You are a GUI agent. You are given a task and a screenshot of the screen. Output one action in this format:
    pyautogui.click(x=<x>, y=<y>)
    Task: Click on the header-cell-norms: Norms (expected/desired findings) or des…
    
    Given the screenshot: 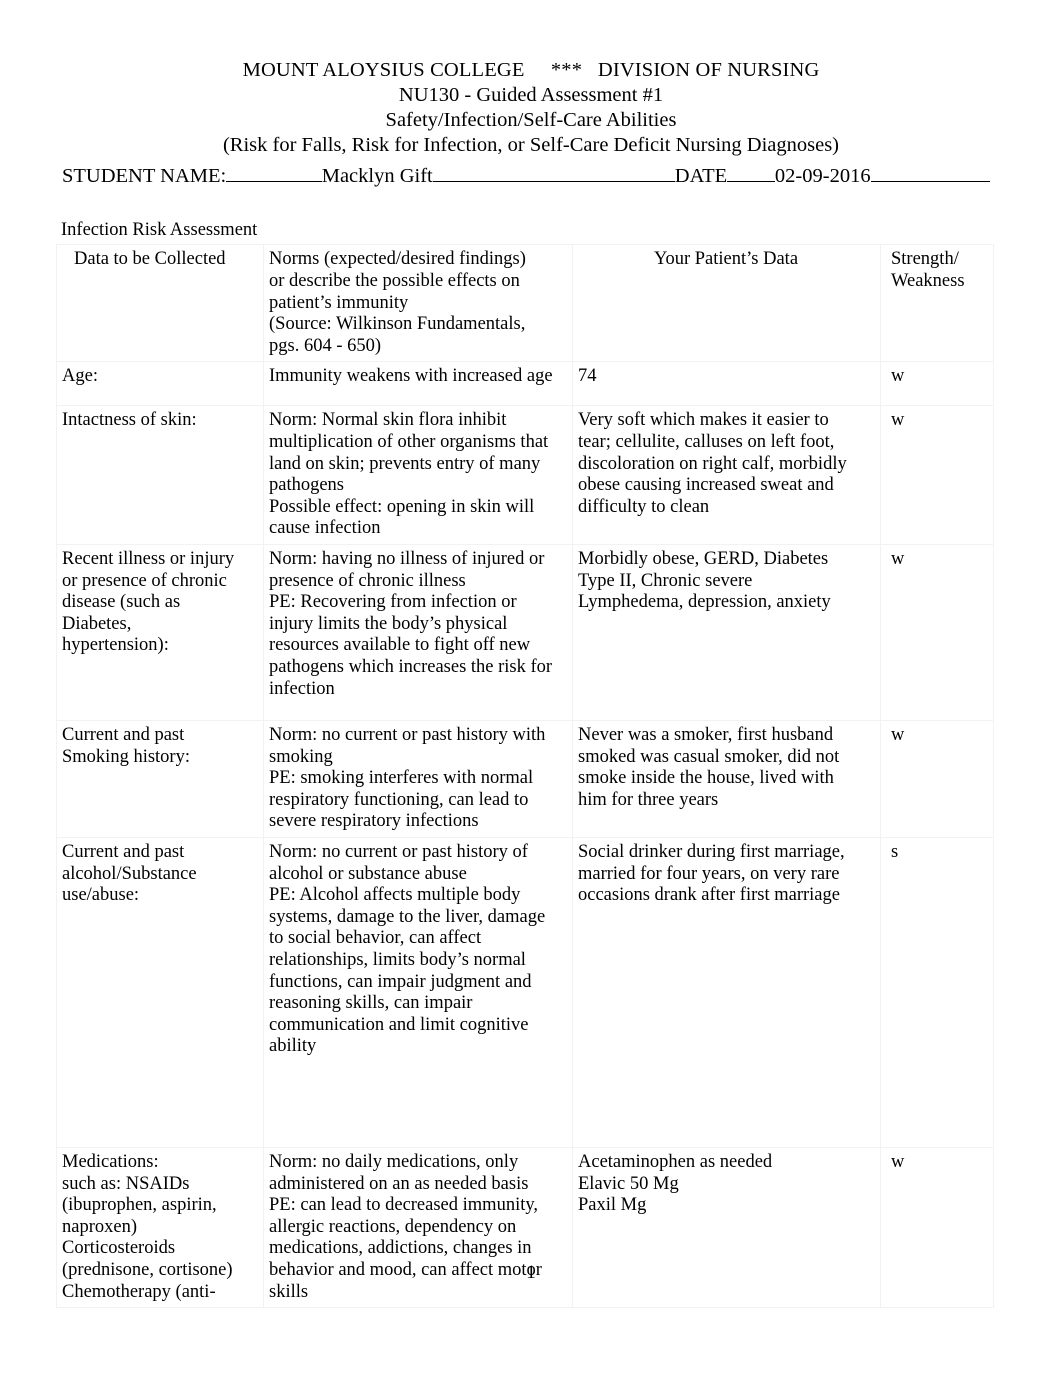 What is the action you would take?
    pyautogui.click(x=418, y=303)
    